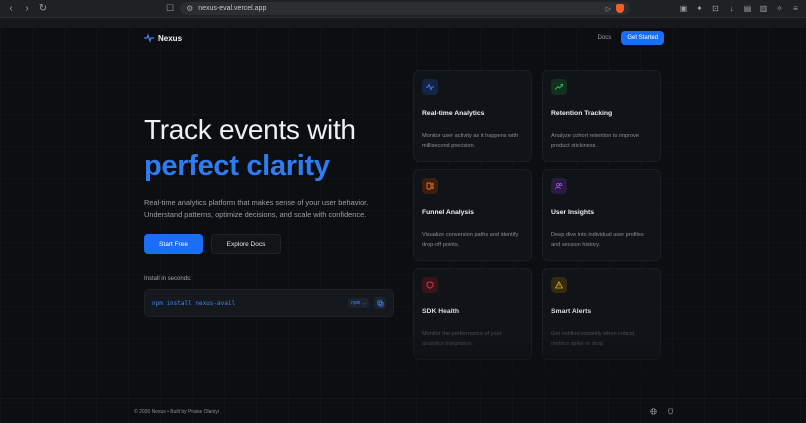 The image size is (806, 423). I want to click on browser-nav: ‹ › ↻, so click(27, 9).